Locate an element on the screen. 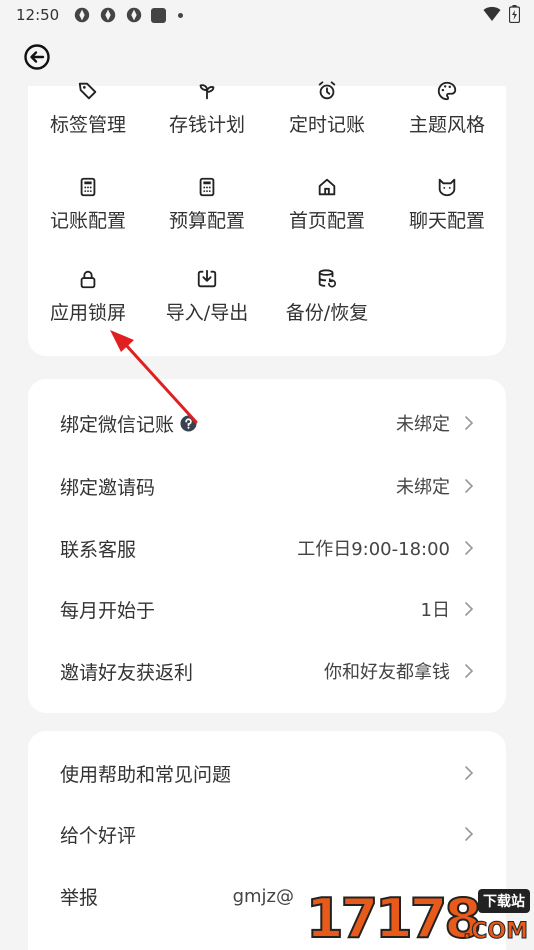 The image size is (534, 950). row-month-start: 每月开始于 1日 is located at coordinates (267, 609).